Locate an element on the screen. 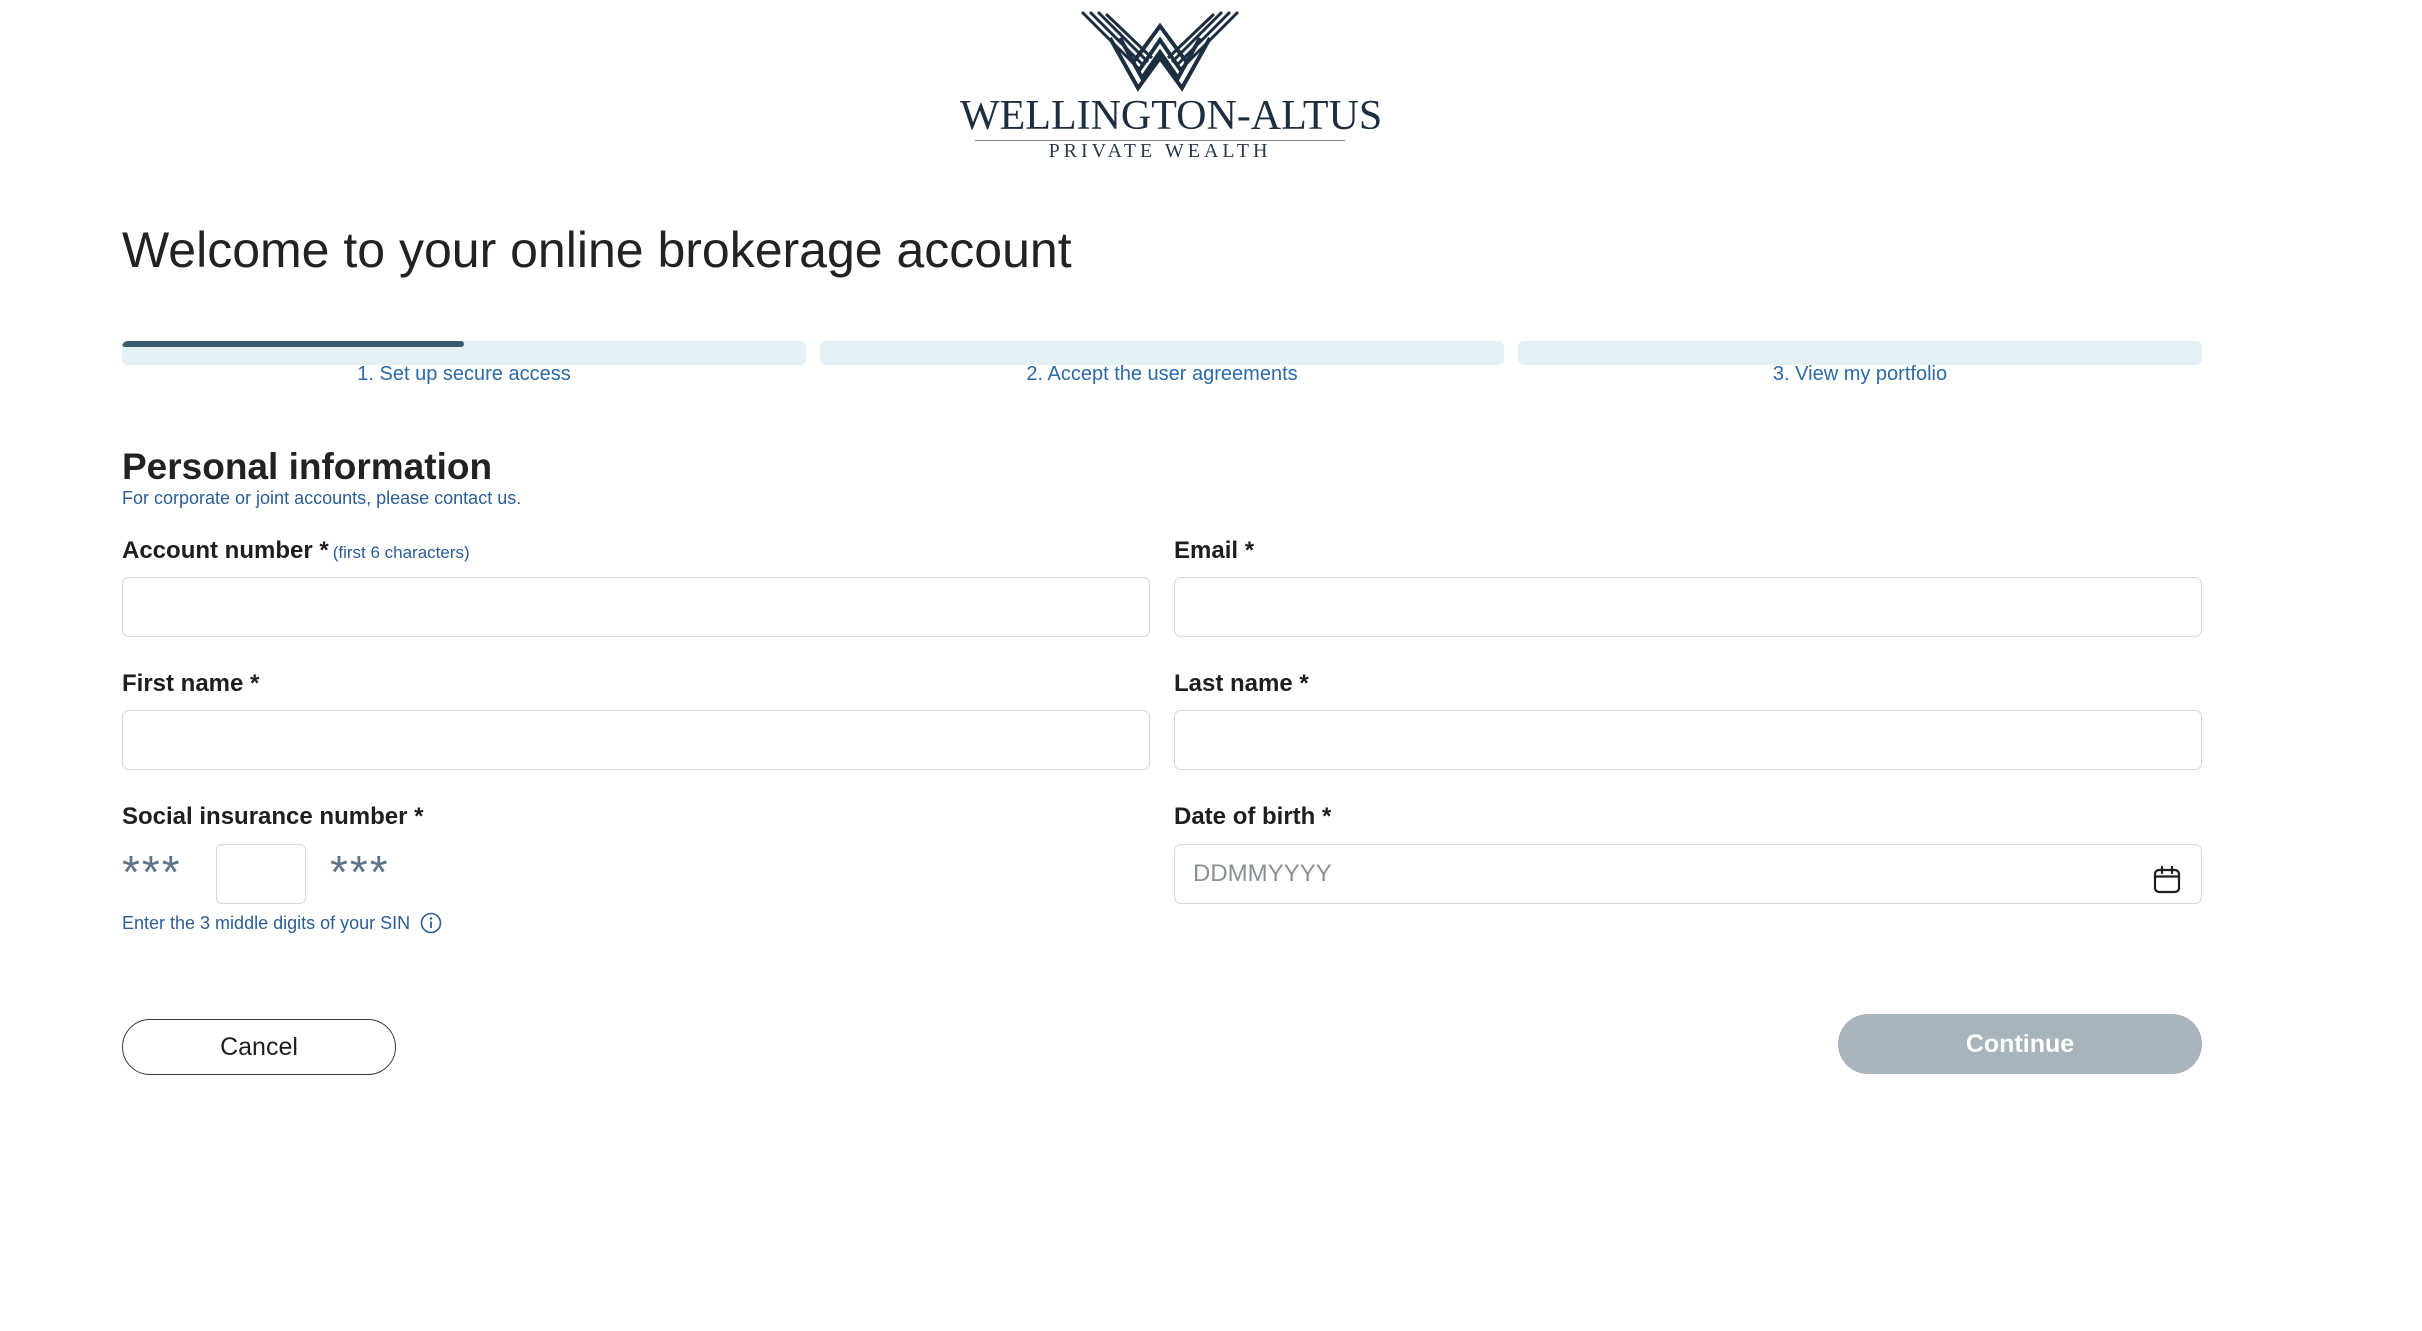 This screenshot has width=2422, height=1331. first-name-input is located at coordinates (636, 740).